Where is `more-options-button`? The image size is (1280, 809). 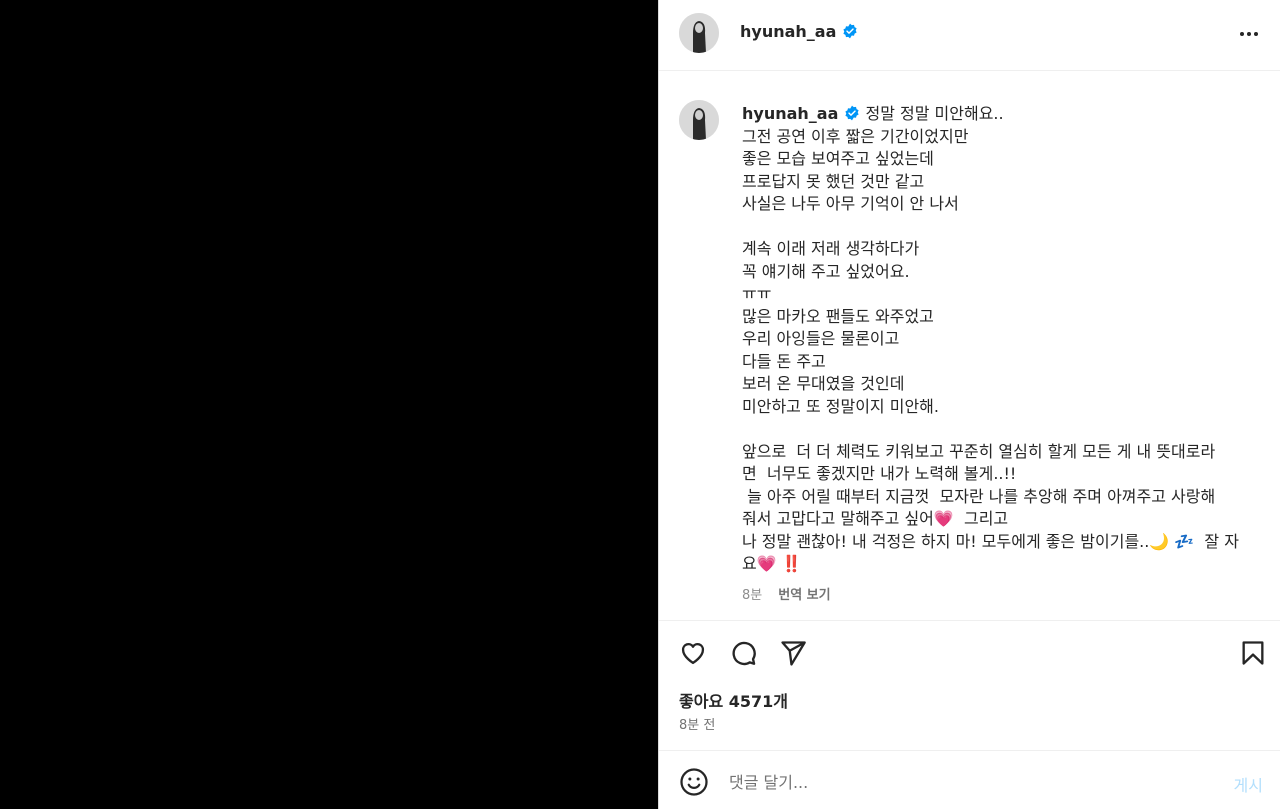 more-options-button is located at coordinates (1249, 34).